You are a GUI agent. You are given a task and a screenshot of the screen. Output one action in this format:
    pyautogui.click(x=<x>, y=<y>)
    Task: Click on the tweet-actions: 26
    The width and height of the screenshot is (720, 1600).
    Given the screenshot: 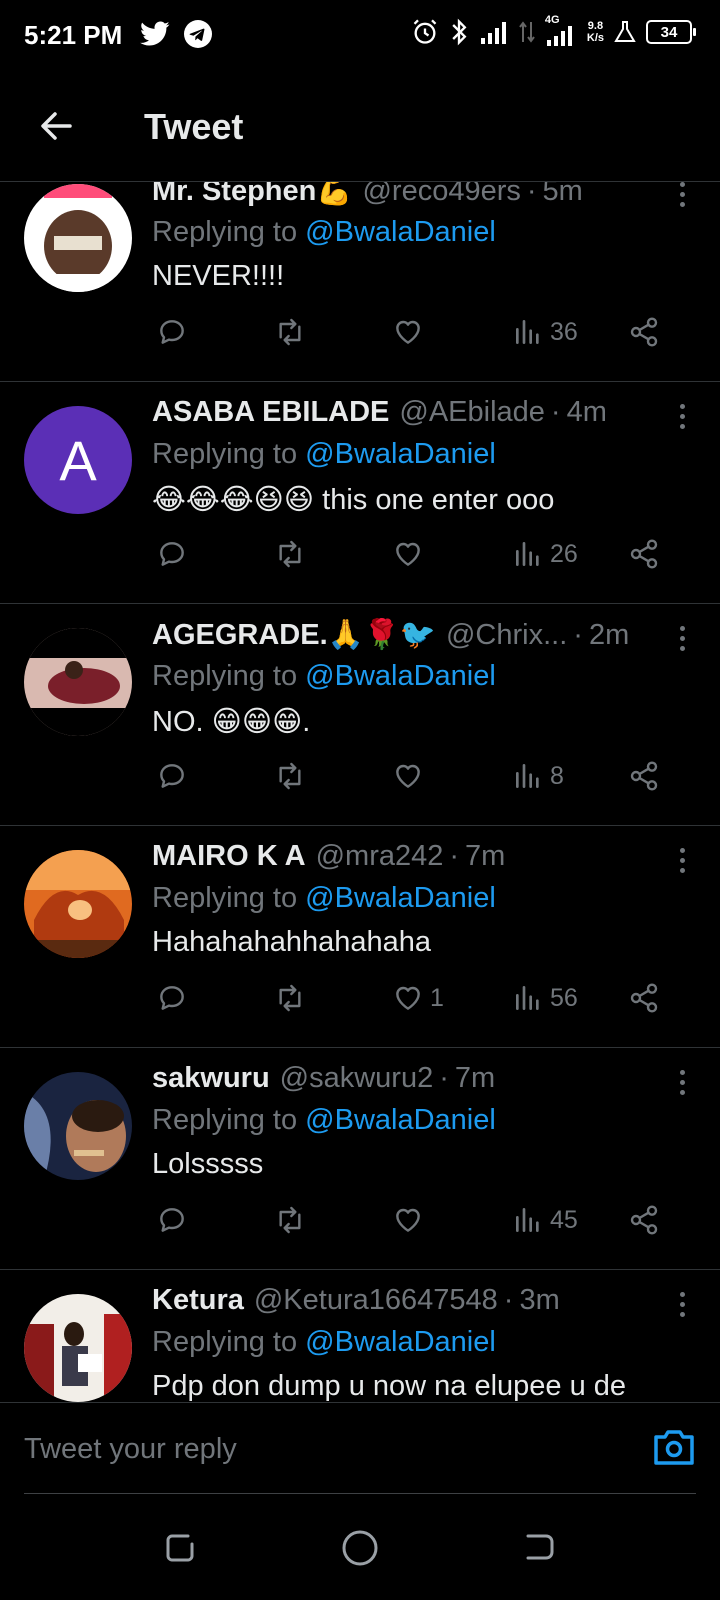 What is the action you would take?
    pyautogui.click(x=412, y=558)
    